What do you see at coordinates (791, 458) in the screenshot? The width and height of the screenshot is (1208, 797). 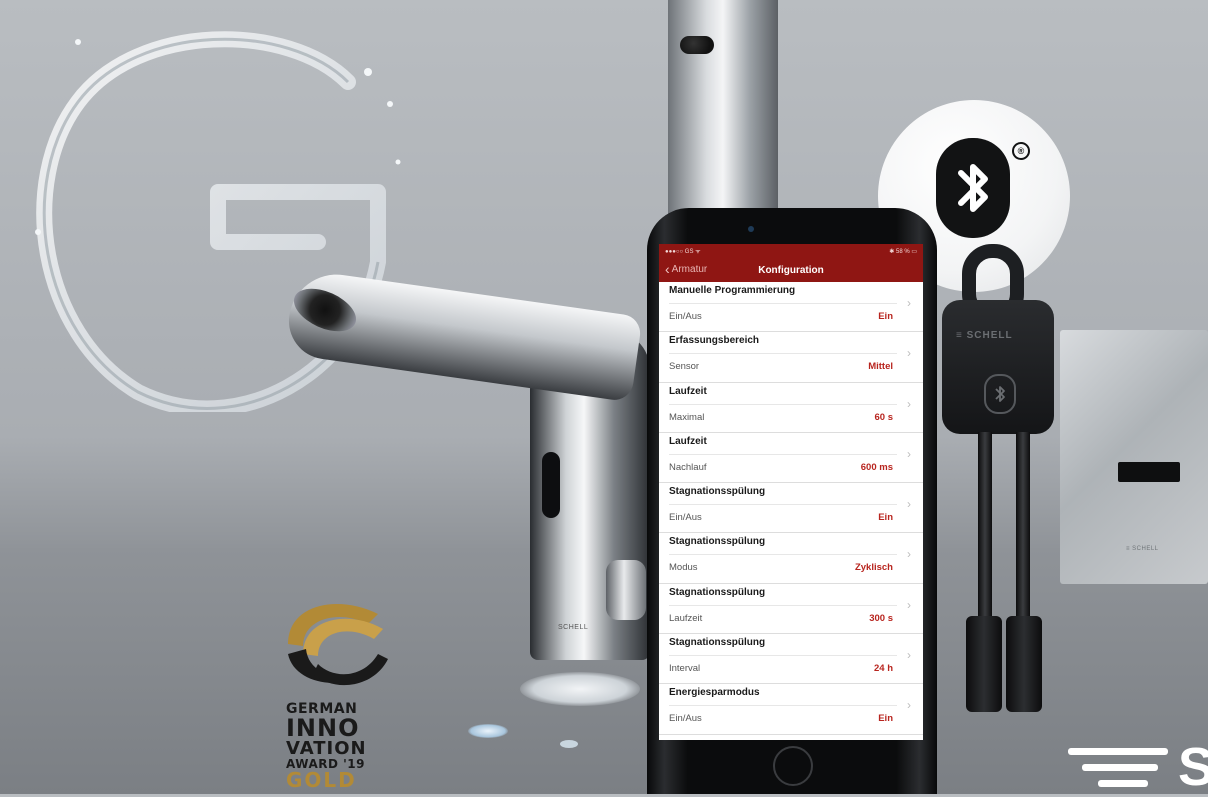 I see `list-item: Laufzeit Nachlauf 600 ms ›` at bounding box center [791, 458].